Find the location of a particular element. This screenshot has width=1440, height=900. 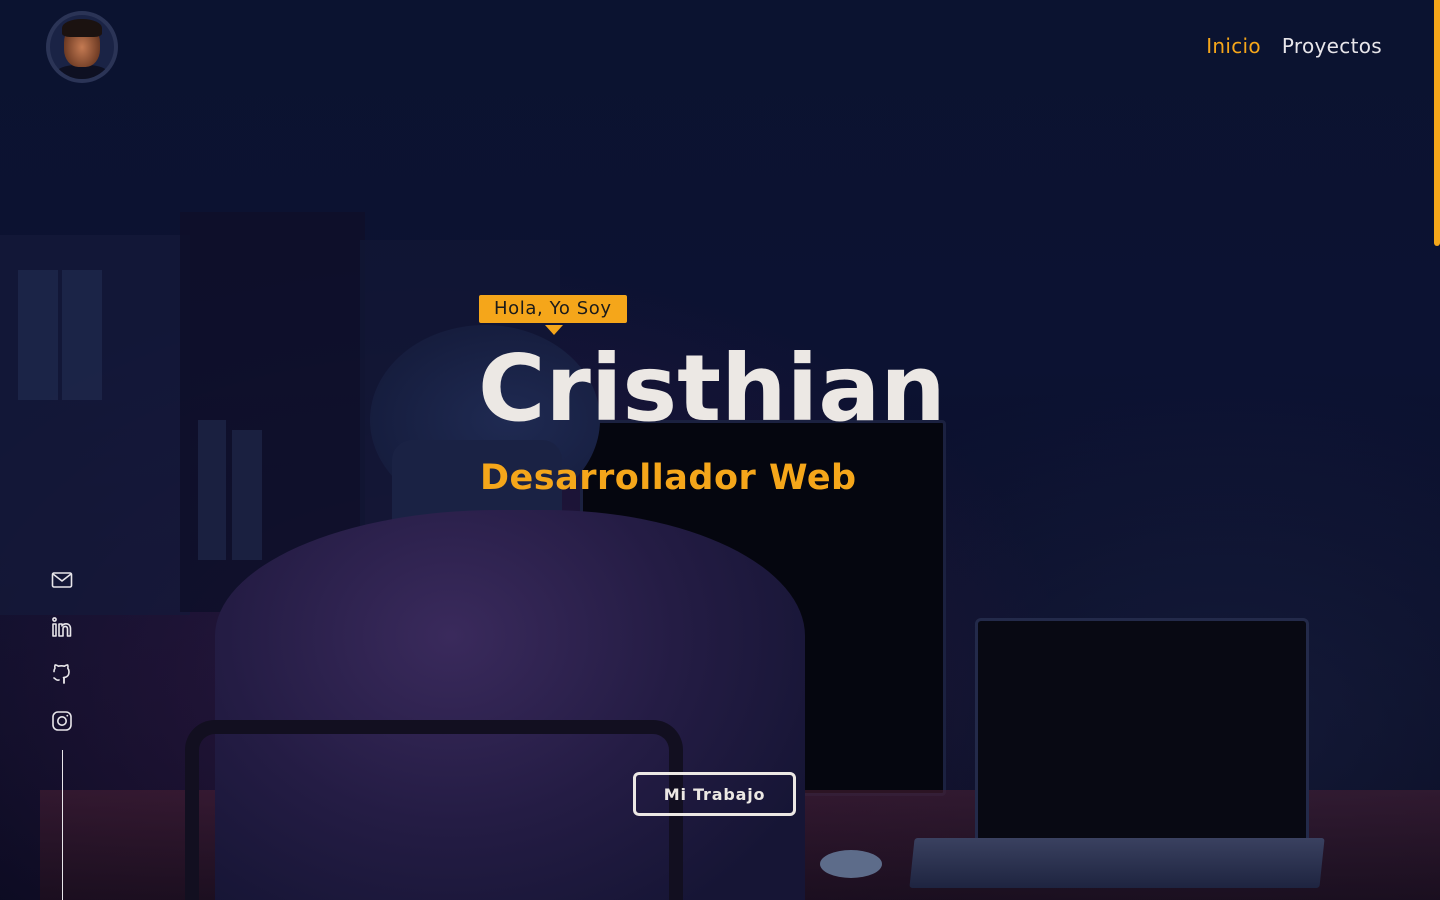

scrollbar-thumb is located at coordinates (1437, 123).